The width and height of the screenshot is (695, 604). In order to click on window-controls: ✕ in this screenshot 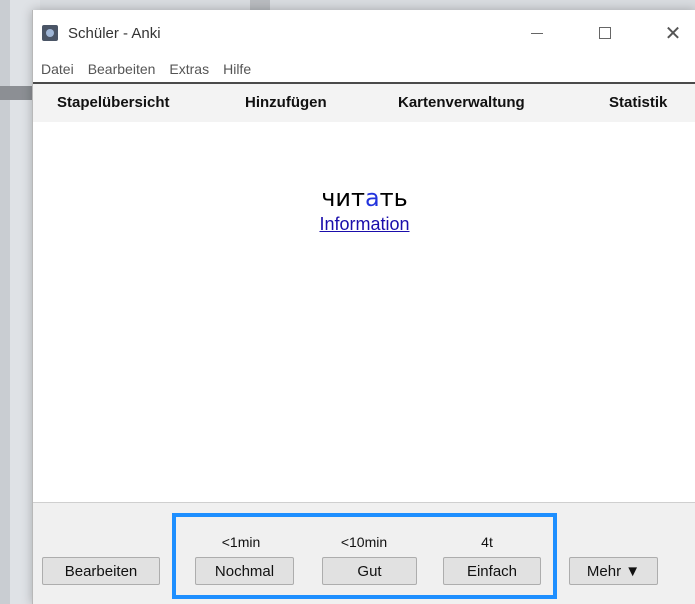, I will do `click(604, 33)`.